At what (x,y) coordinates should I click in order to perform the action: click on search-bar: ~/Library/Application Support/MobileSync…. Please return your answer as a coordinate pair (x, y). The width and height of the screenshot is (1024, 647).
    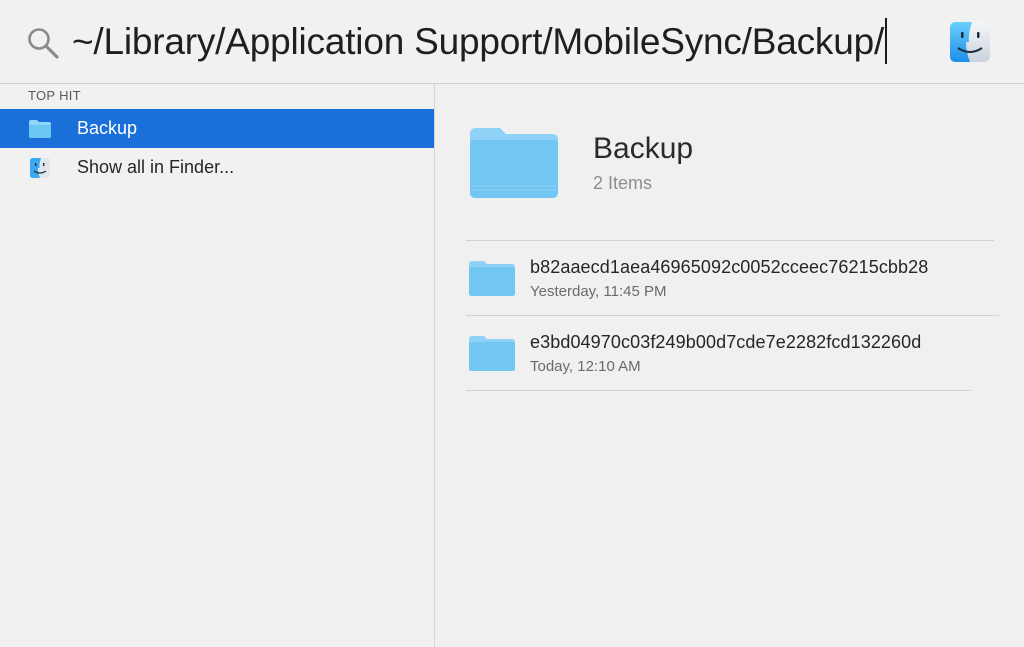
    Looking at the image, I should click on (512, 42).